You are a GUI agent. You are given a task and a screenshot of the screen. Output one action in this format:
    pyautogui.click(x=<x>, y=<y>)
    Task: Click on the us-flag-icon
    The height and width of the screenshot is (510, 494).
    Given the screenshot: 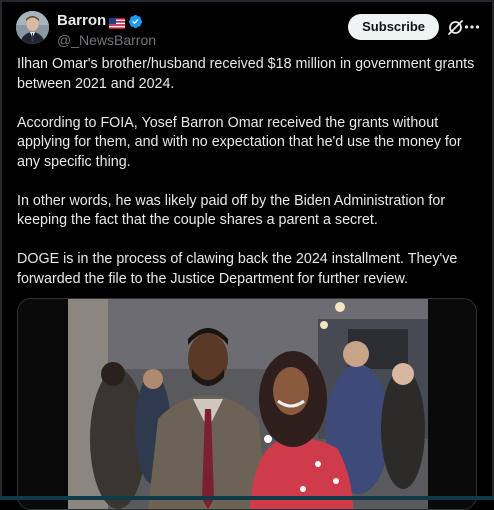 What is the action you would take?
    pyautogui.click(x=117, y=22)
    